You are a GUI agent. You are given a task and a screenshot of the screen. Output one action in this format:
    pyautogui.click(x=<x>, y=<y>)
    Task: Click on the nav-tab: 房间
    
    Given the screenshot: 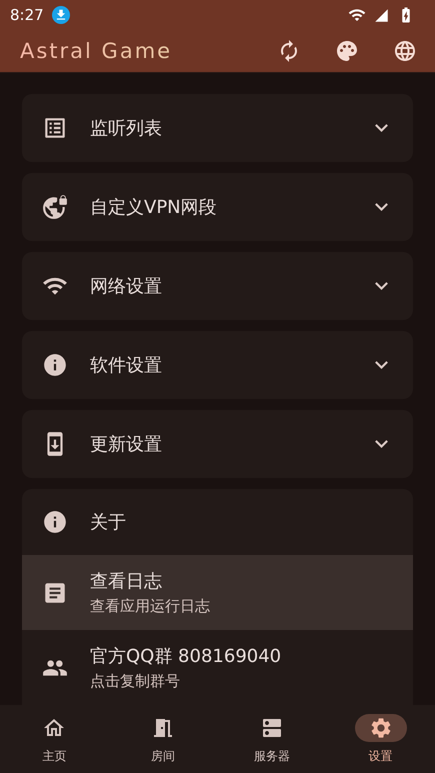 What is the action you would take?
    pyautogui.click(x=163, y=739)
    